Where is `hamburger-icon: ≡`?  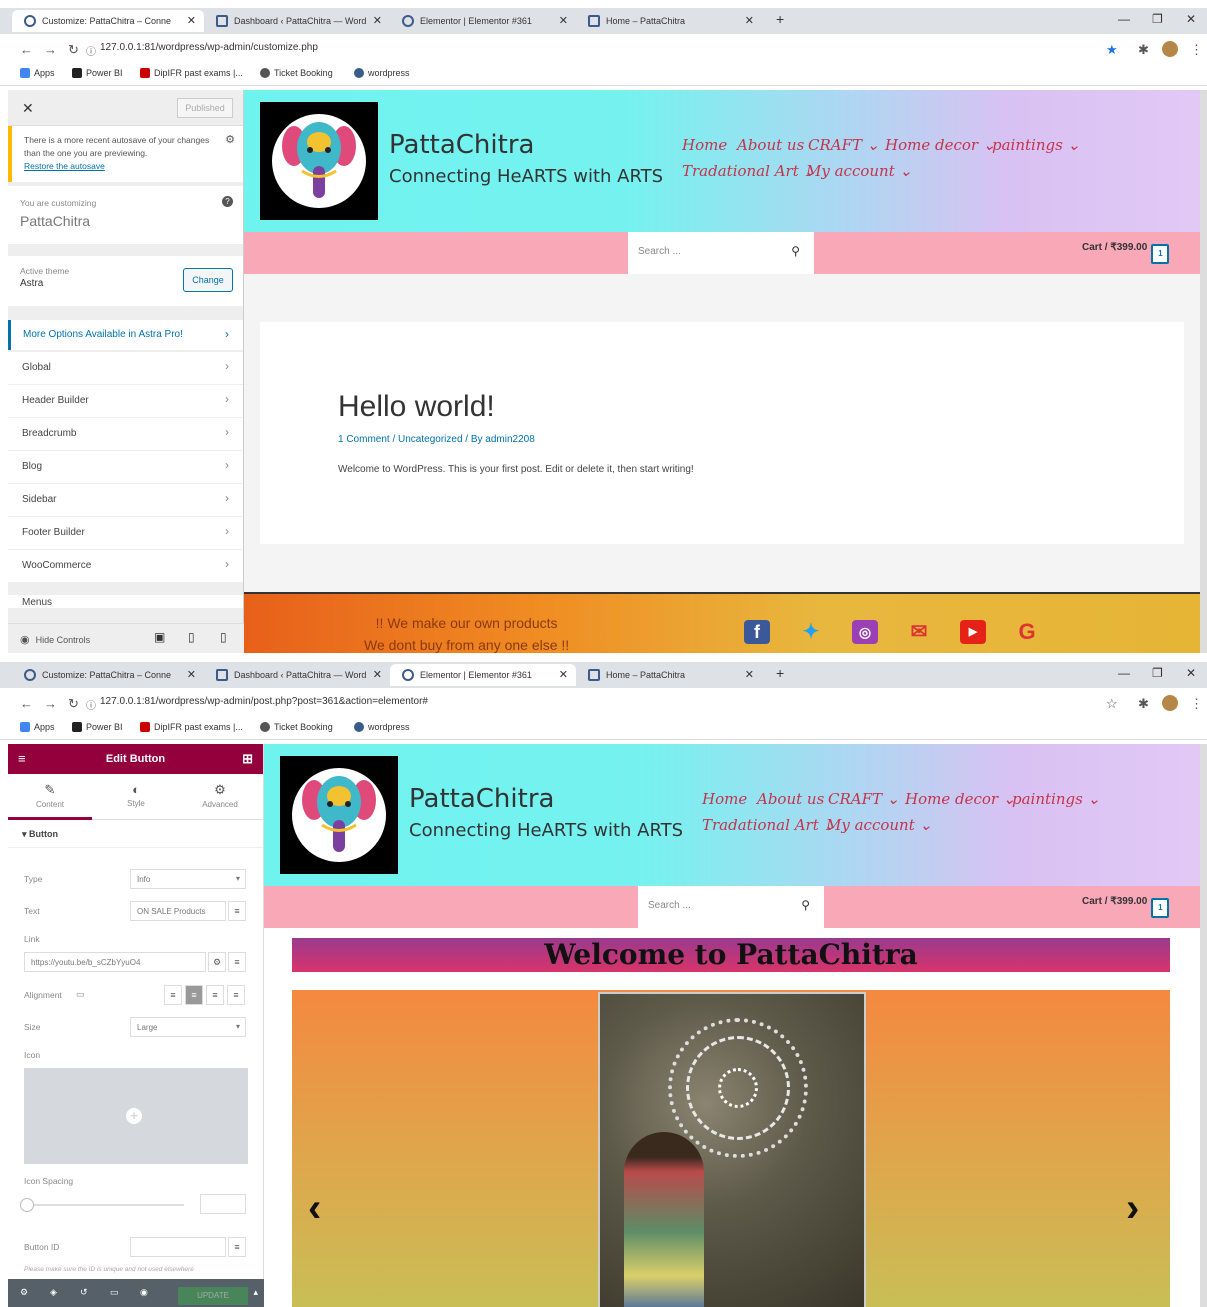 hamburger-icon: ≡ is located at coordinates (22, 759).